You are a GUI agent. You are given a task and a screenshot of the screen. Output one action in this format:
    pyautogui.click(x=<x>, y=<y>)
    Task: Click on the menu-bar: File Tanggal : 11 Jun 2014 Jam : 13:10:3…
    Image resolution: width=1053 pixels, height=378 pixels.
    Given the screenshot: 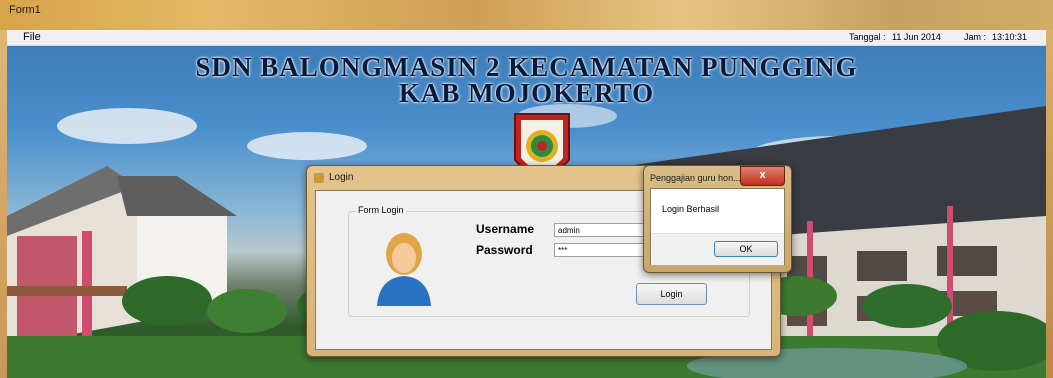 What is the action you would take?
    pyautogui.click(x=526, y=38)
    